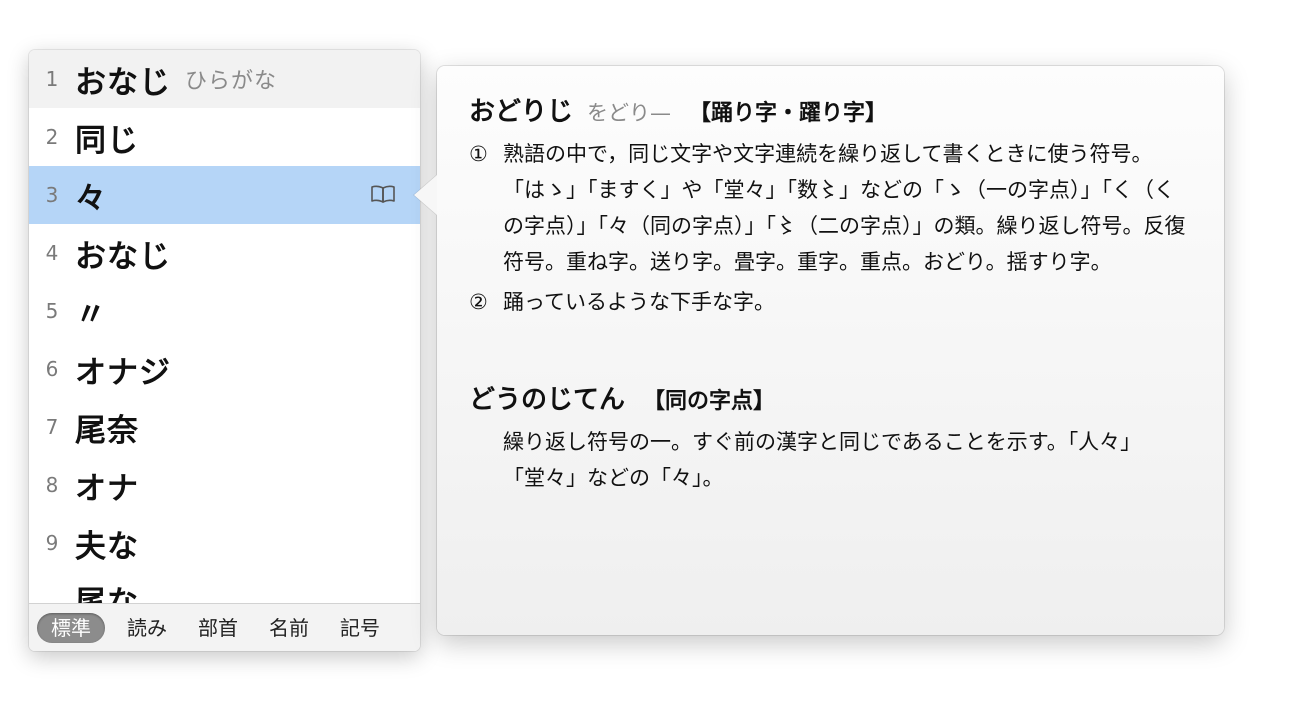  Describe the element at coordinates (224, 543) in the screenshot. I see `candidate-row: 9 夫な` at that location.